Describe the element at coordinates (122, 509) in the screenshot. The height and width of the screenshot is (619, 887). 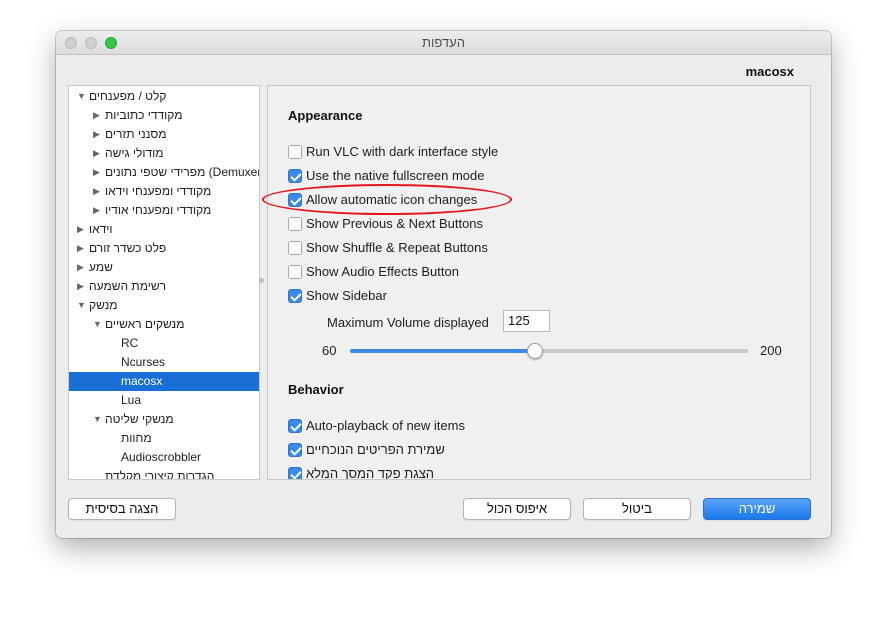
I see `basic-view-button: הצגה בסיסית` at that location.